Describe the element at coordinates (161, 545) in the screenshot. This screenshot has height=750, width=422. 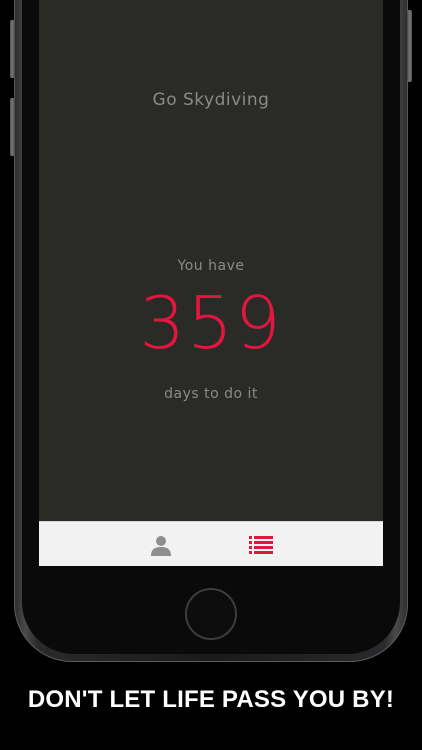
I see `person-icon` at that location.